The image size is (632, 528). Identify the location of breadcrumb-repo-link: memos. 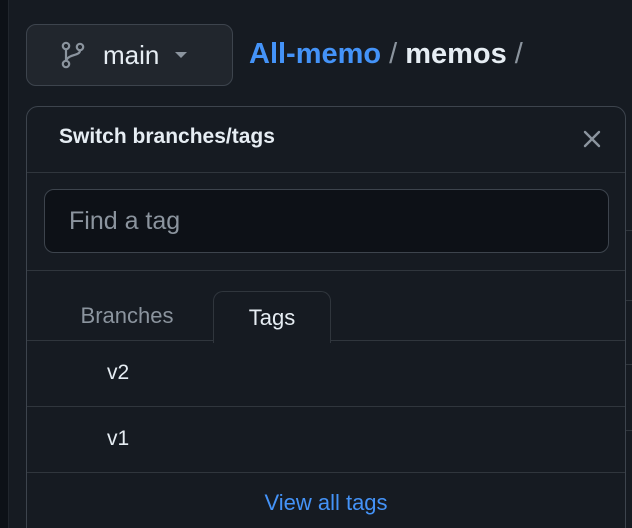
(456, 54).